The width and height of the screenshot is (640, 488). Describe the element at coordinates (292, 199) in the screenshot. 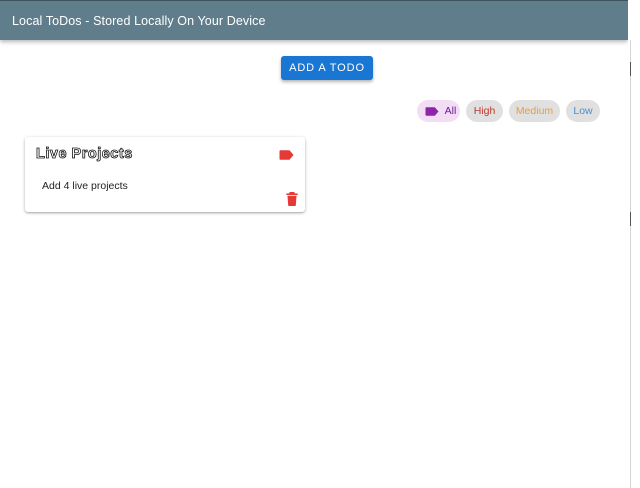

I see `trash-icon` at that location.